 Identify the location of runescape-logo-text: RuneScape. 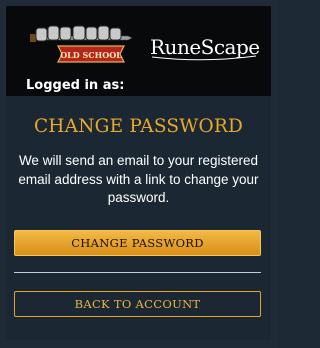
(205, 47).